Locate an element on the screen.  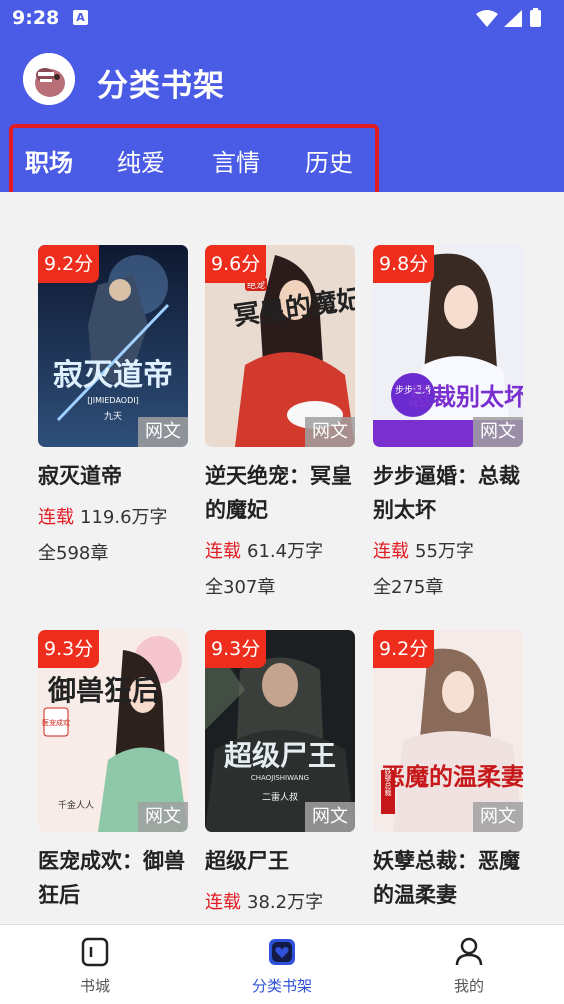
profile-icon is located at coordinates (469, 951).